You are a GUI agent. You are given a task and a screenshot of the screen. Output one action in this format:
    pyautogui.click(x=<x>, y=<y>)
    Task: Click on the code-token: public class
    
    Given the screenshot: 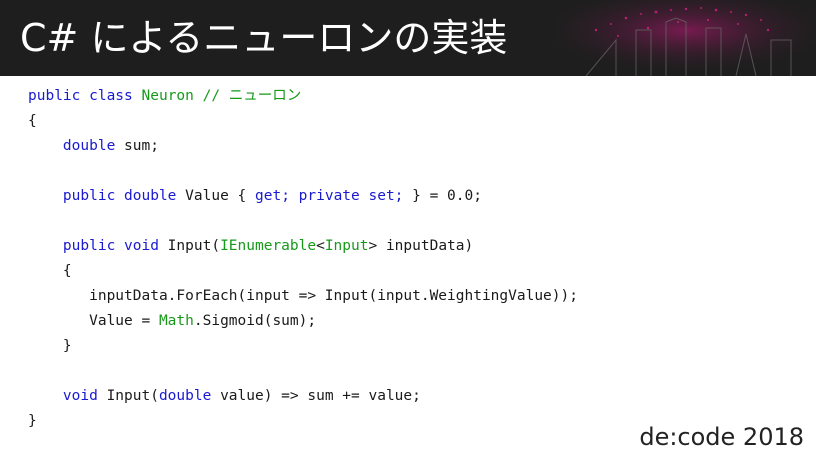 What is the action you would take?
    pyautogui.click(x=85, y=96)
    